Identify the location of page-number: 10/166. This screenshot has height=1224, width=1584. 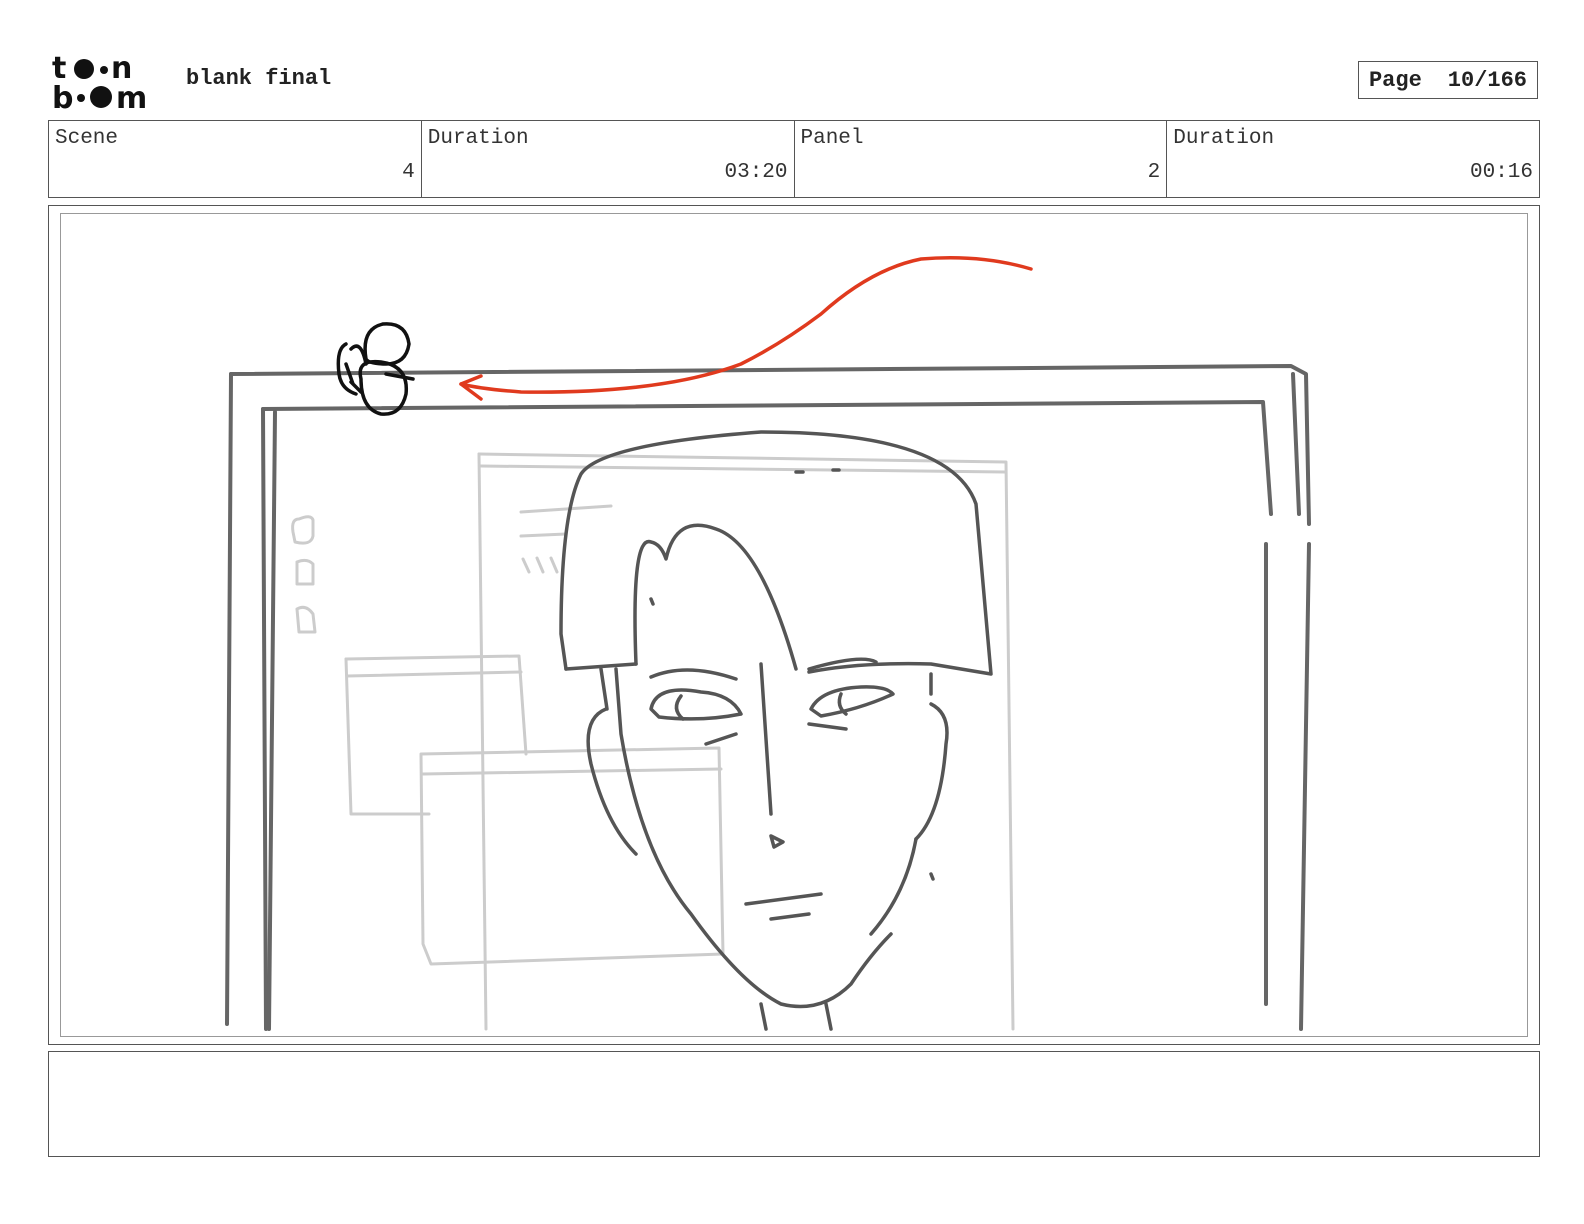
(1487, 80).